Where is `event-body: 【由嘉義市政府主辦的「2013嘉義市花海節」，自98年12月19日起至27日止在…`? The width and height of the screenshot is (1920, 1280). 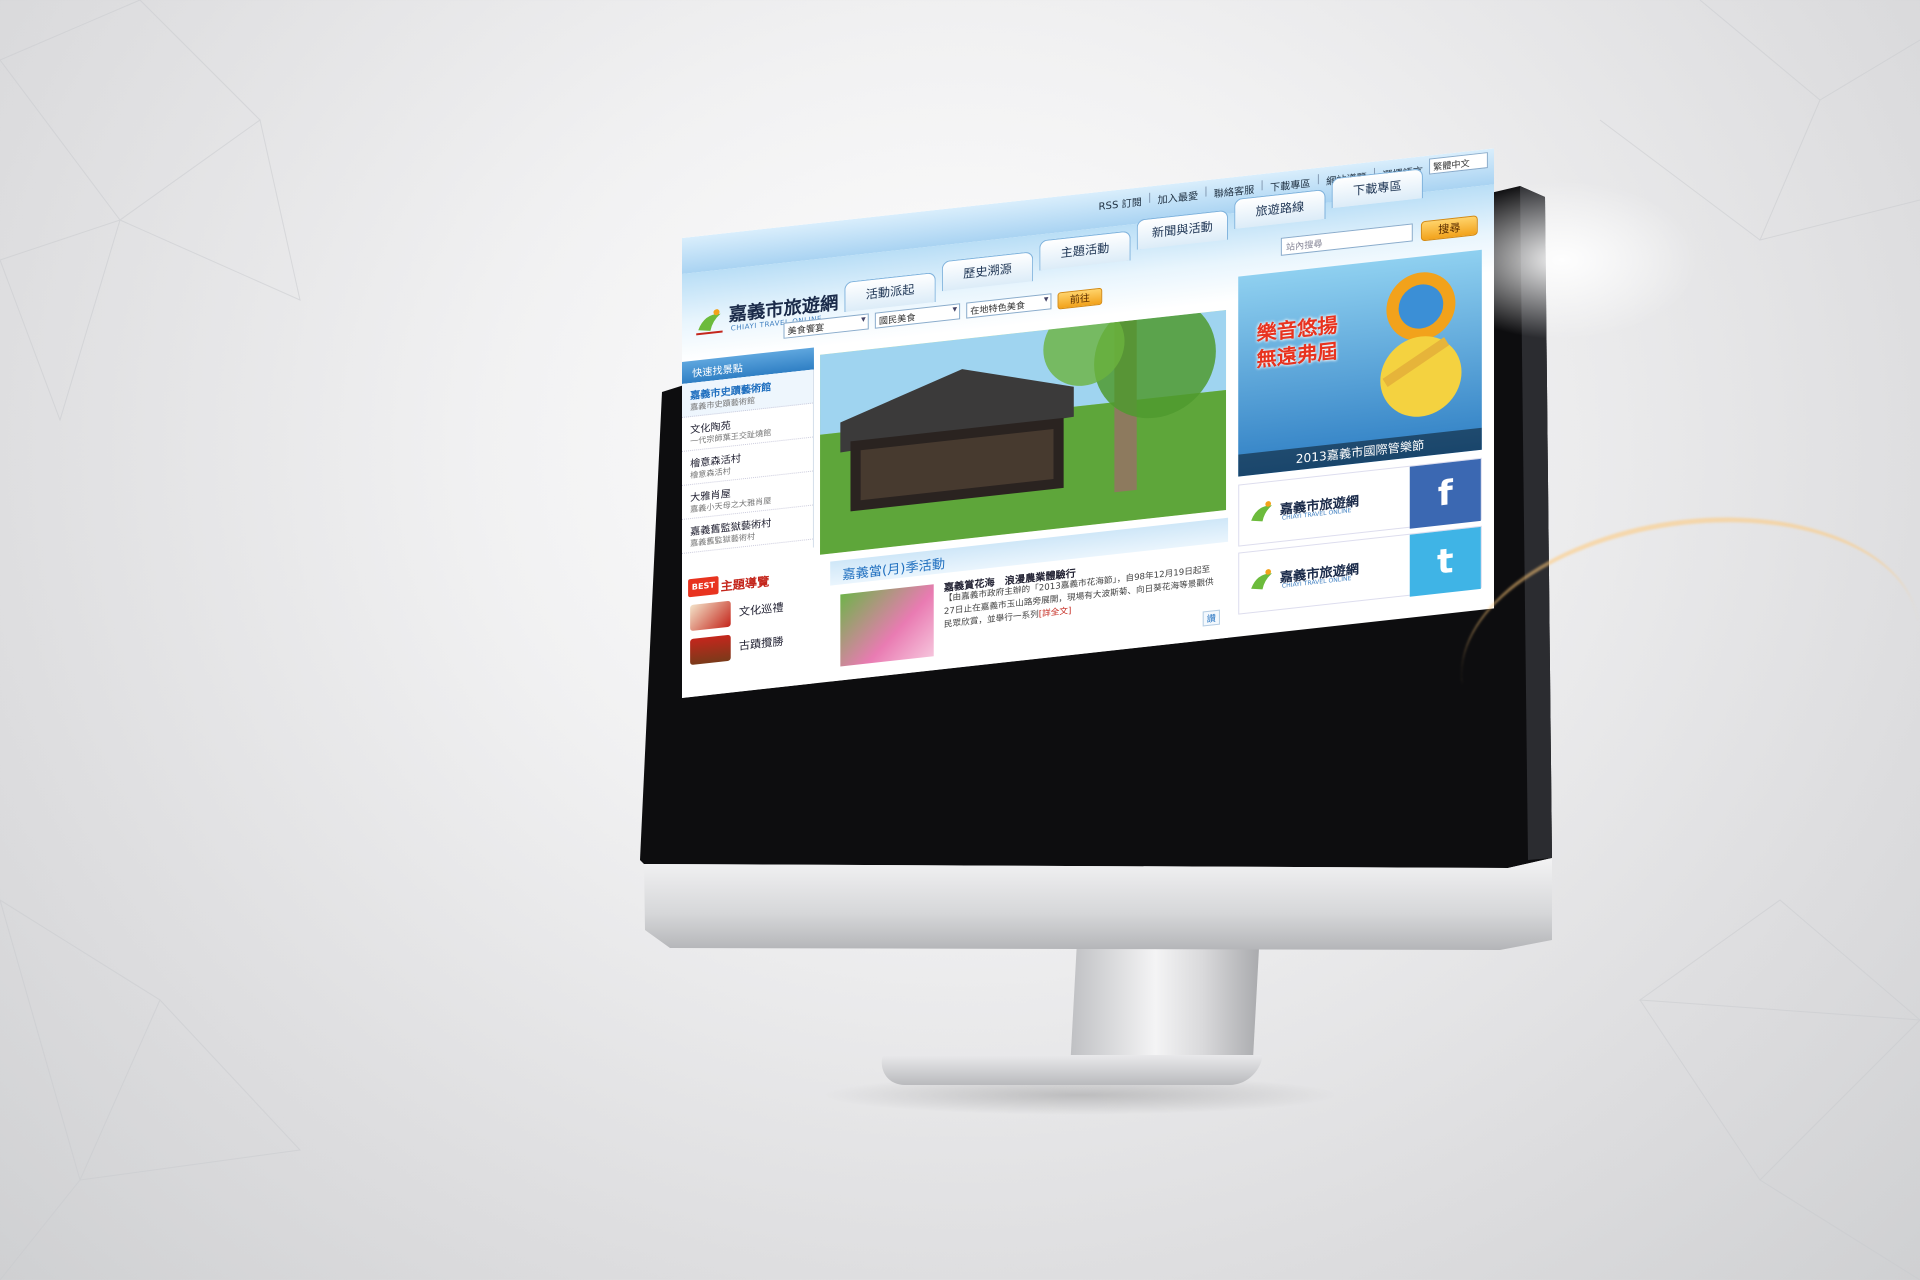
event-body: 【由嘉義市政府主辦的「2013嘉義市花海節」，自98年12月19日起至27日止在… is located at coordinates (1078, 597).